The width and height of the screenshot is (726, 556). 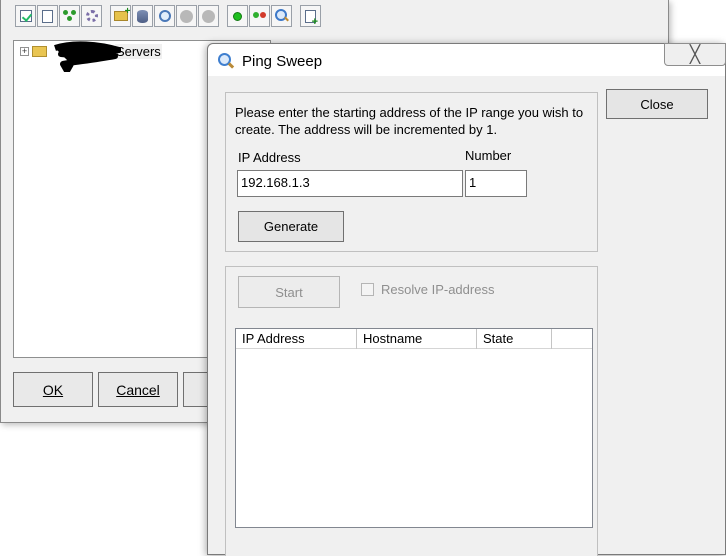 I want to click on folder-icon, so click(x=39, y=51).